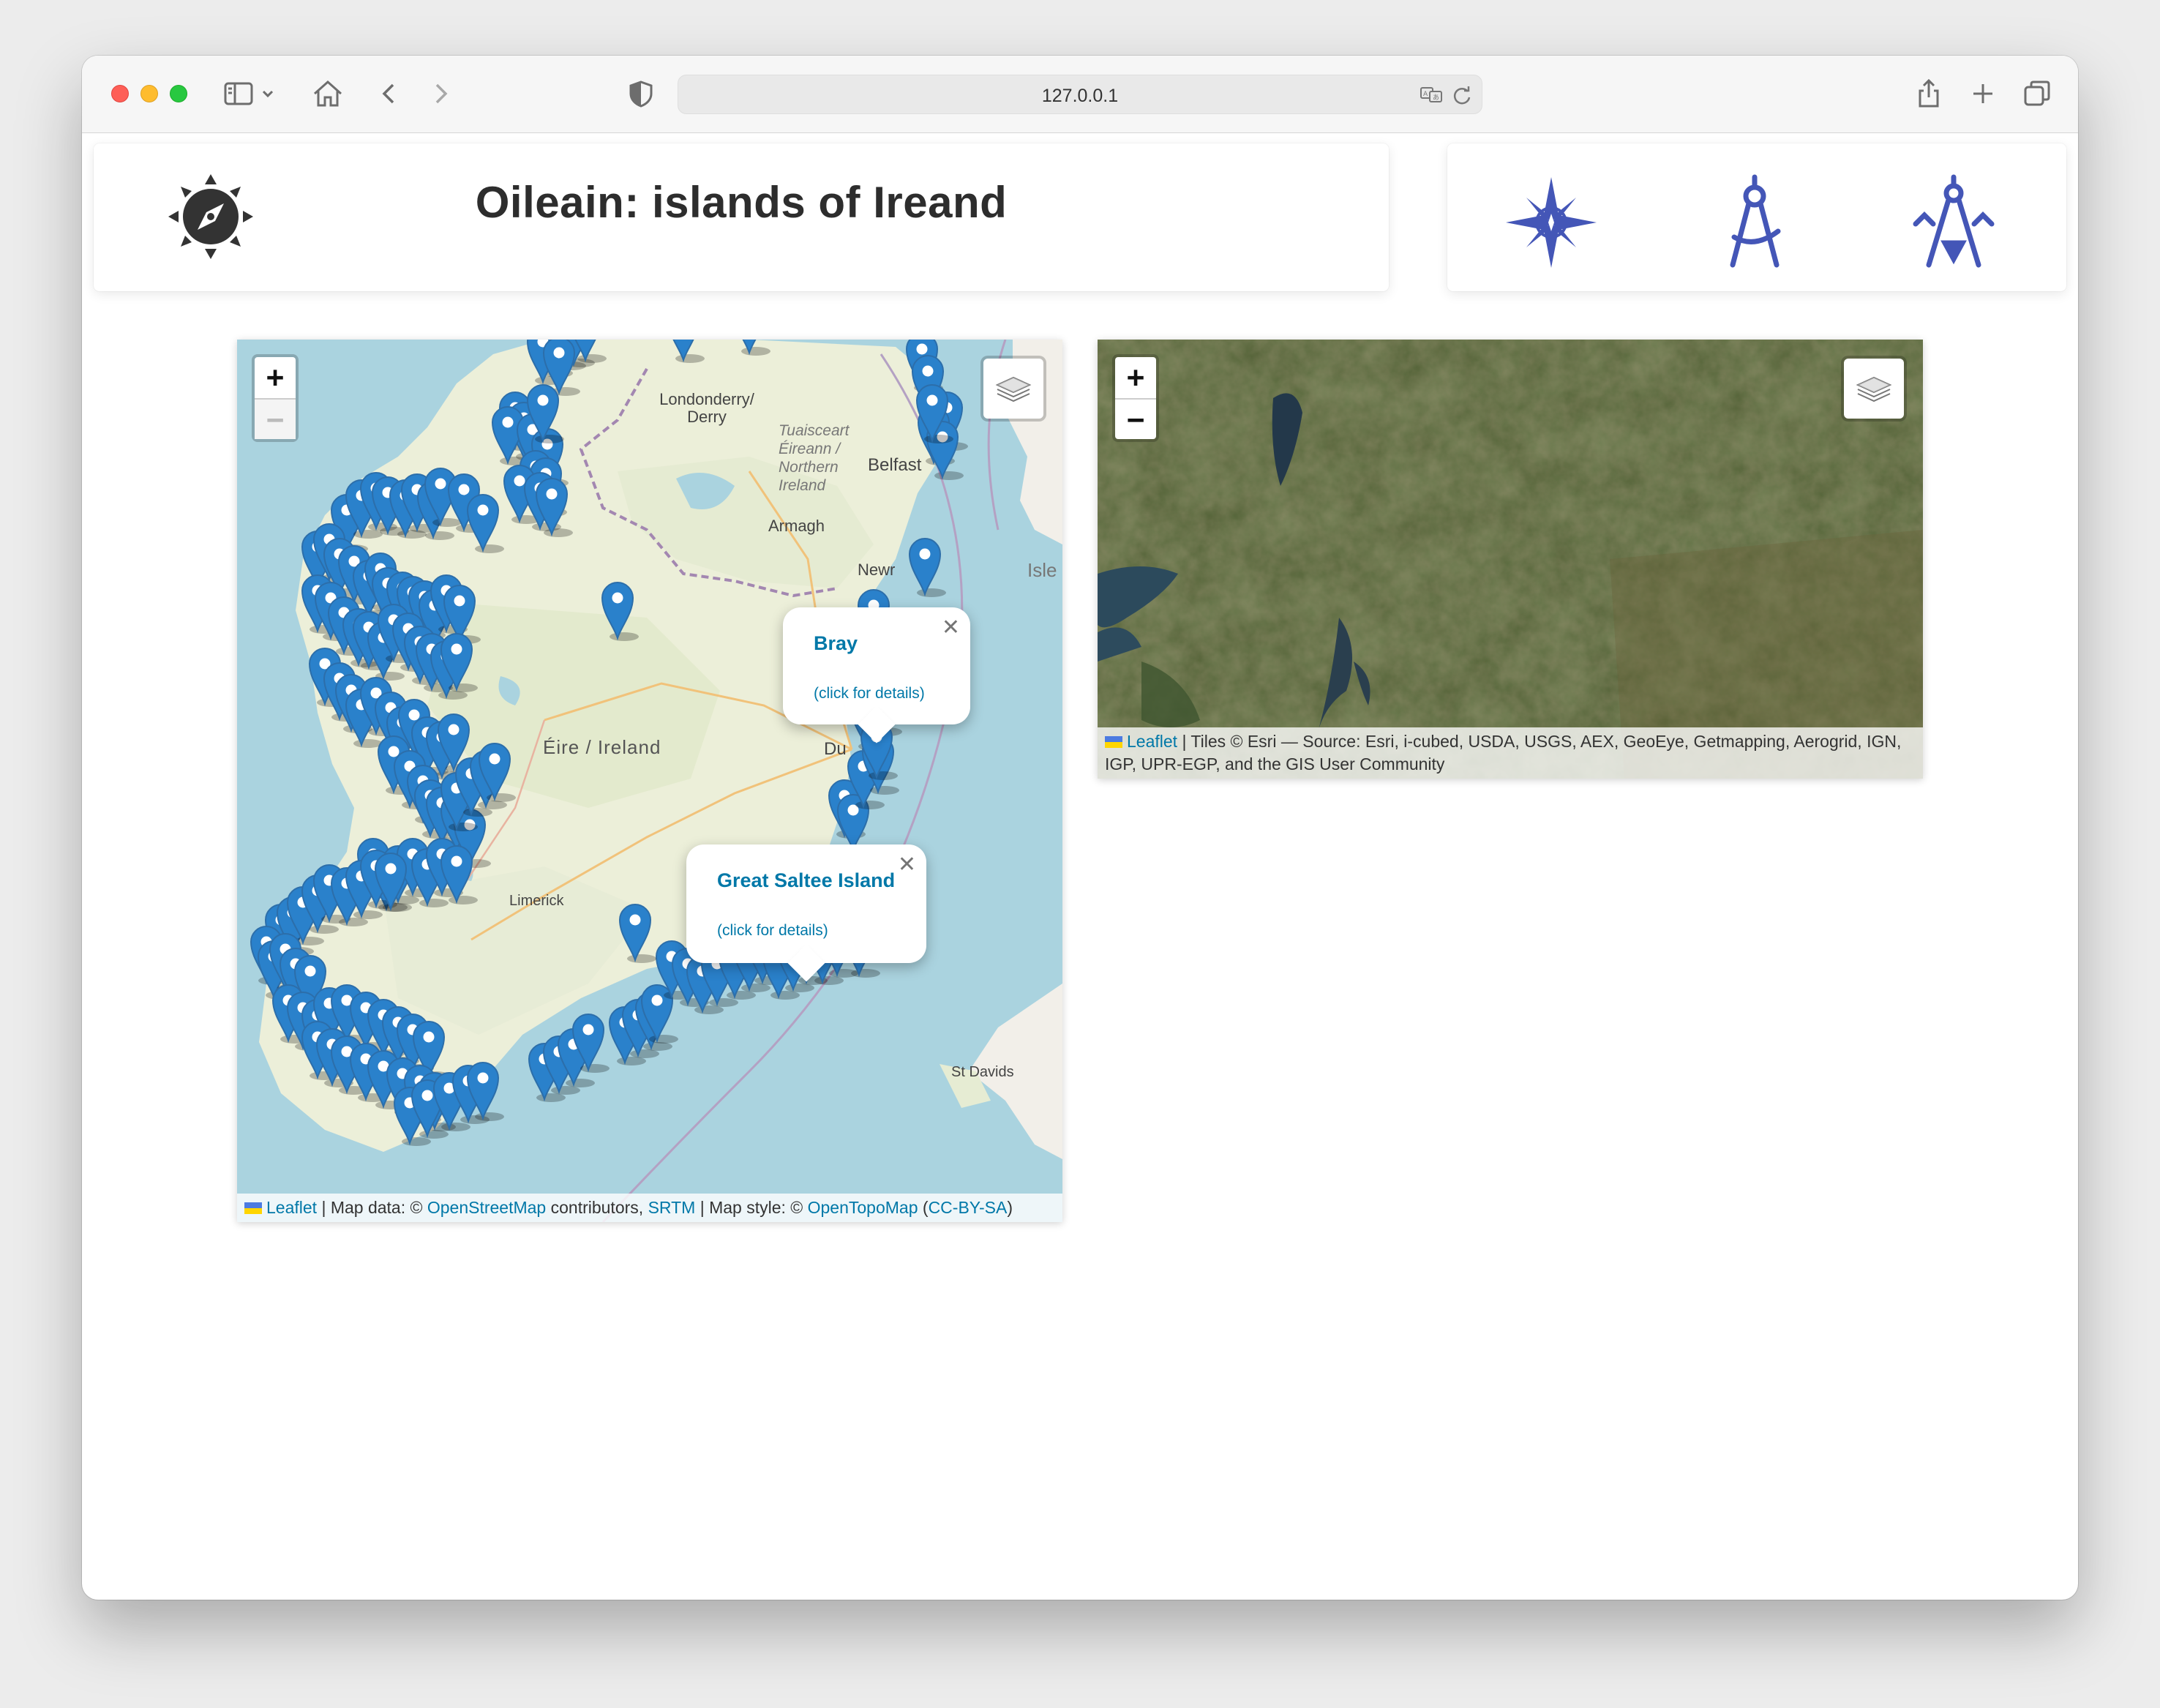  I want to click on new-tab-icon, so click(1982, 93).